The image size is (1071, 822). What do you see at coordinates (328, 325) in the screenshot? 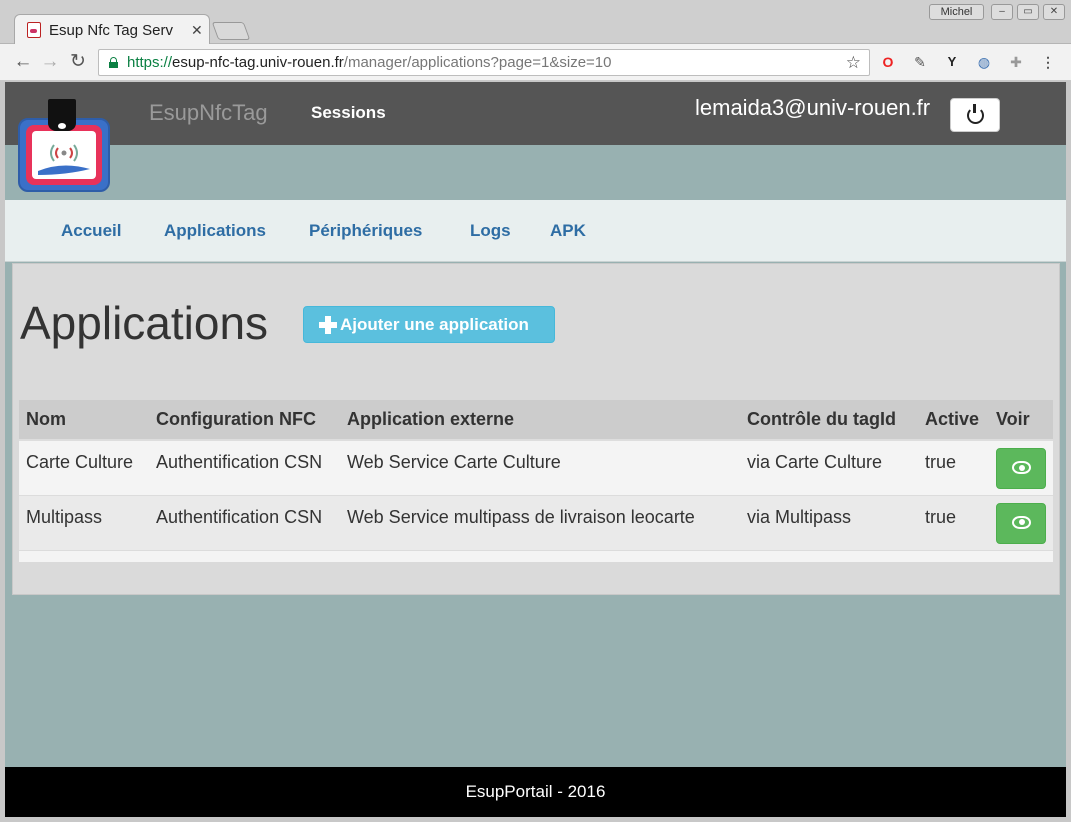
I see `plus-icon` at bounding box center [328, 325].